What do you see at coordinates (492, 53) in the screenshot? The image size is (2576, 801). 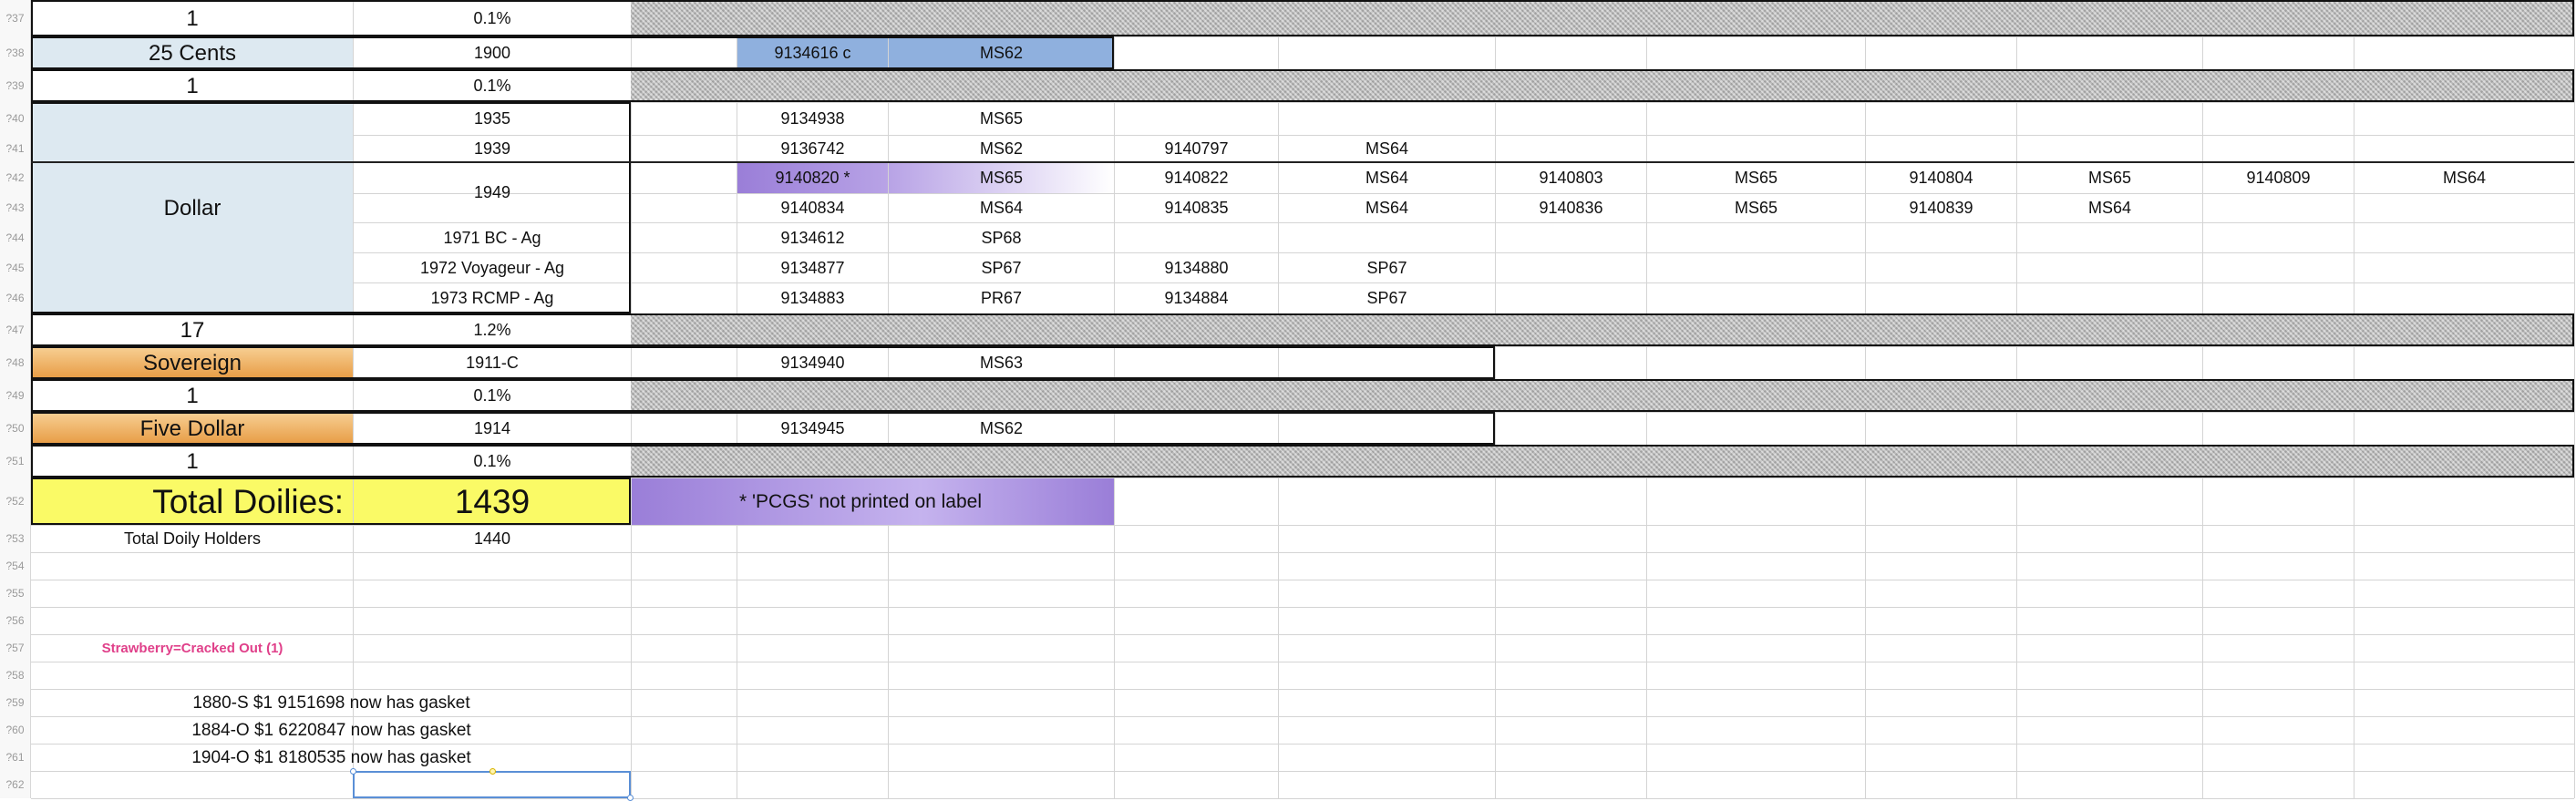 I see `cell: 1900` at bounding box center [492, 53].